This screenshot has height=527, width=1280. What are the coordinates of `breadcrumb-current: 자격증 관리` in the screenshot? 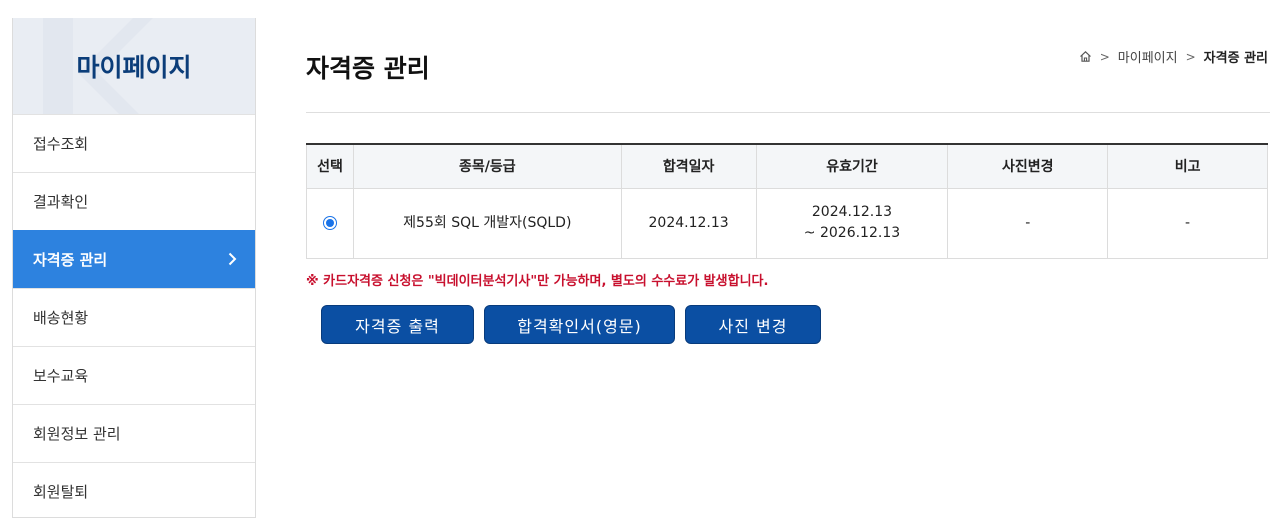 It's located at (1235, 58).